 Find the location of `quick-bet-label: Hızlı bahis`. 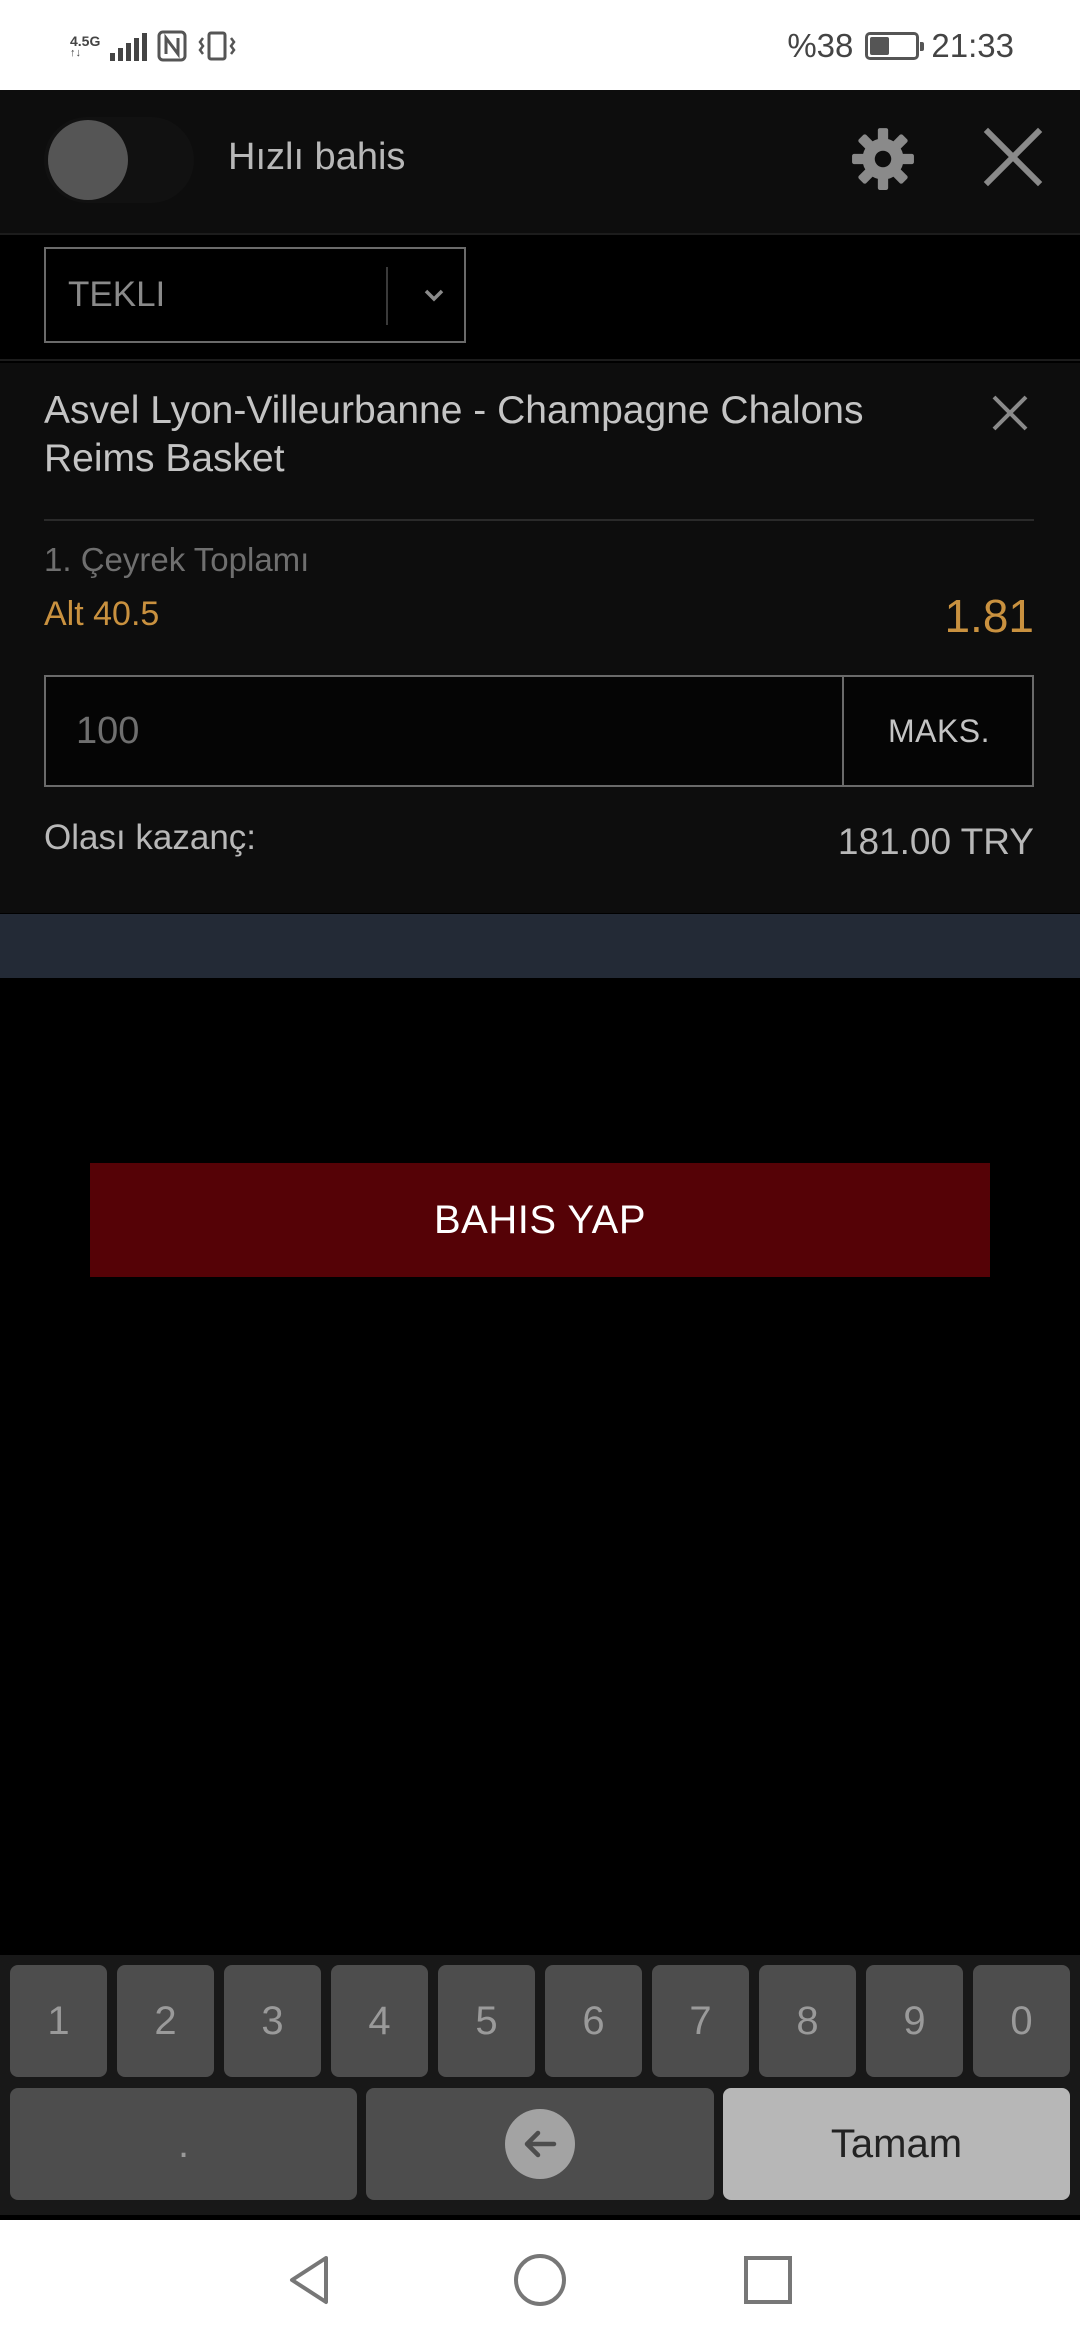

quick-bet-label: Hızlı bahis is located at coordinates (317, 157).